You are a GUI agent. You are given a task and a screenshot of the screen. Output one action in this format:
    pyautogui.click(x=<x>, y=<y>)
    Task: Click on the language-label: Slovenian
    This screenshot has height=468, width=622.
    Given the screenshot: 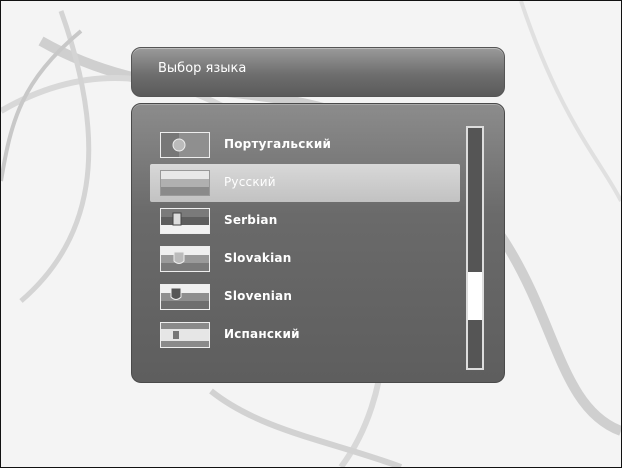 What is the action you would take?
    pyautogui.click(x=258, y=296)
    